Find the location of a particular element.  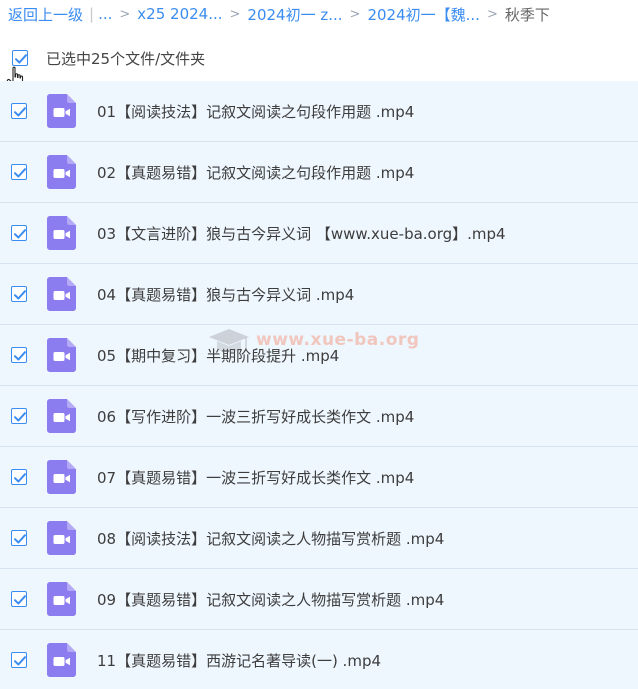

file-name: 05【期中复习】半期阶段提升 .mp4 is located at coordinates (218, 355).